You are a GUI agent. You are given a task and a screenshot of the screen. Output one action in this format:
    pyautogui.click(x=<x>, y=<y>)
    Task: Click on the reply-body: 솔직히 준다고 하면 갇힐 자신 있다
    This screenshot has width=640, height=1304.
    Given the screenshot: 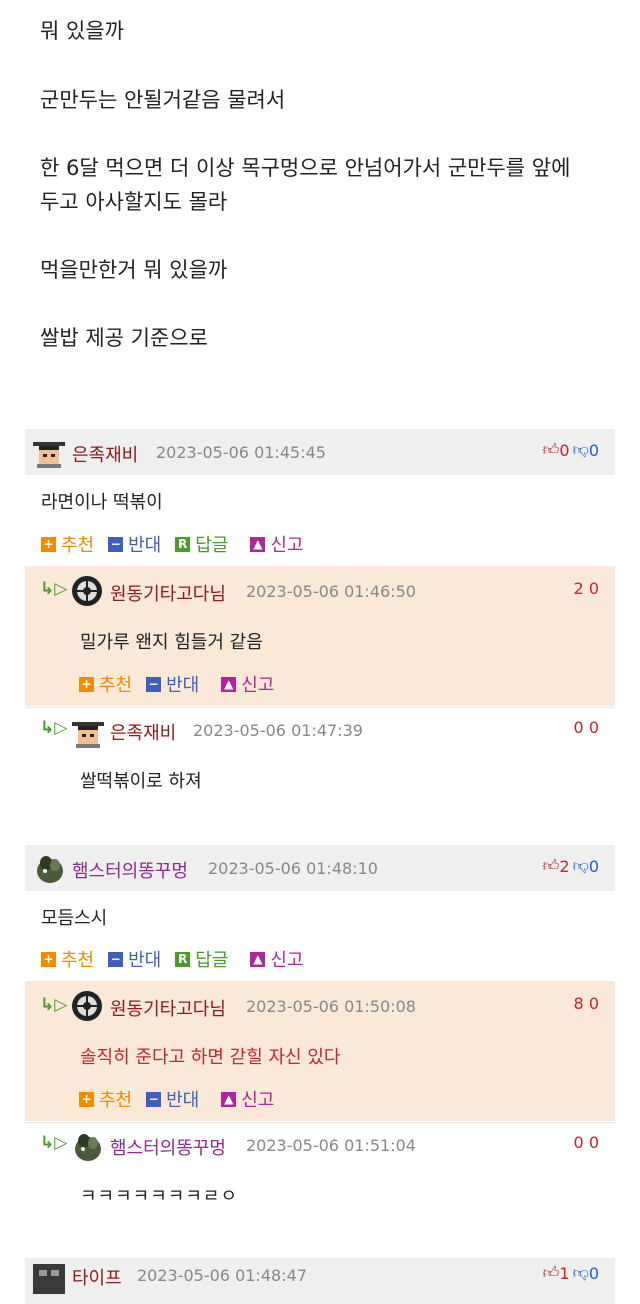 What is the action you would take?
    pyautogui.click(x=210, y=1057)
    